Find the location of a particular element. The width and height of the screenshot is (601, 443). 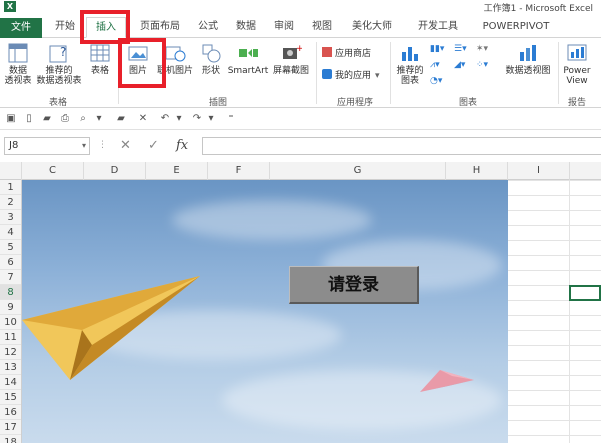

folder-icon: ▰ is located at coordinates (121, 119).